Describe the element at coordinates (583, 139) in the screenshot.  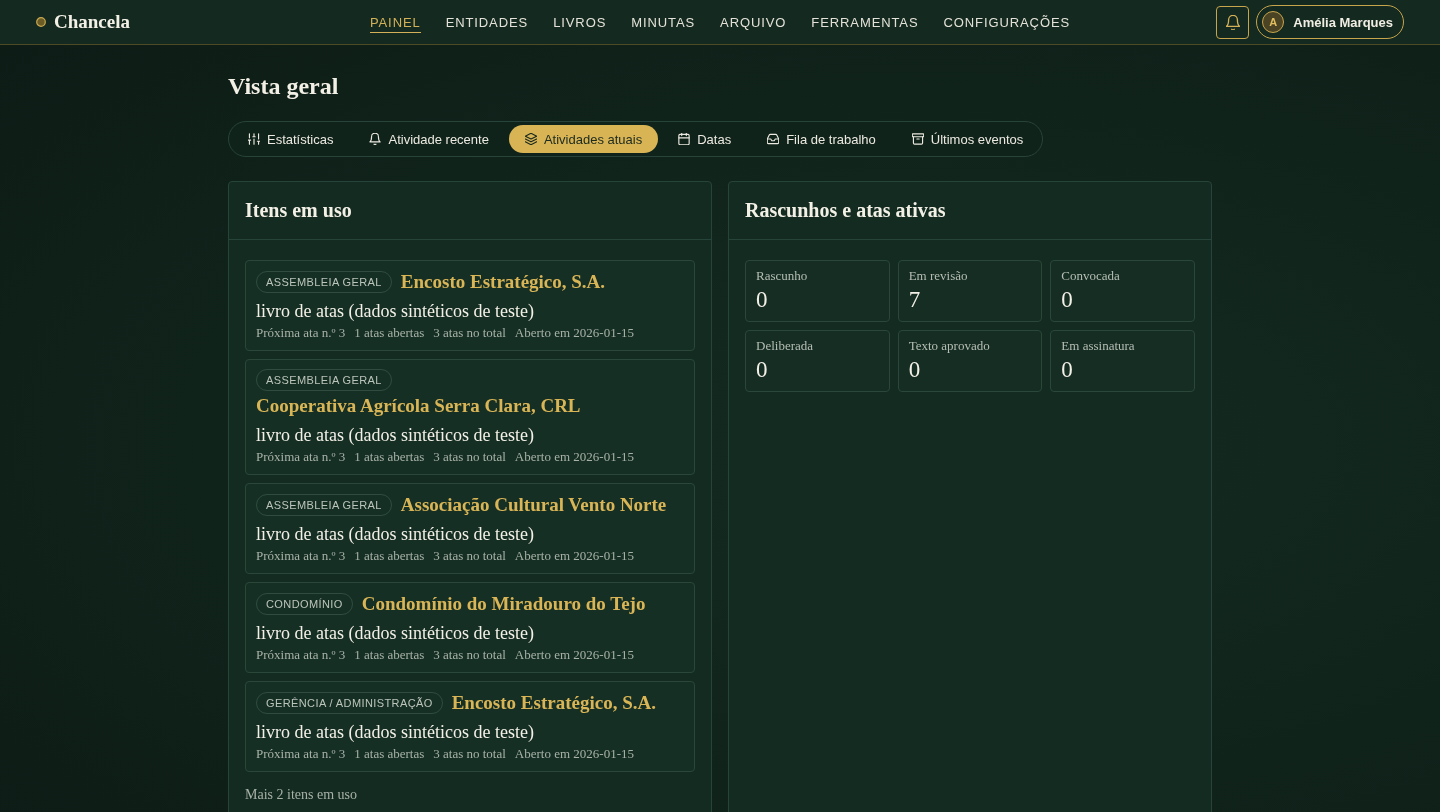
I see `tab: Atividades atuais` at that location.